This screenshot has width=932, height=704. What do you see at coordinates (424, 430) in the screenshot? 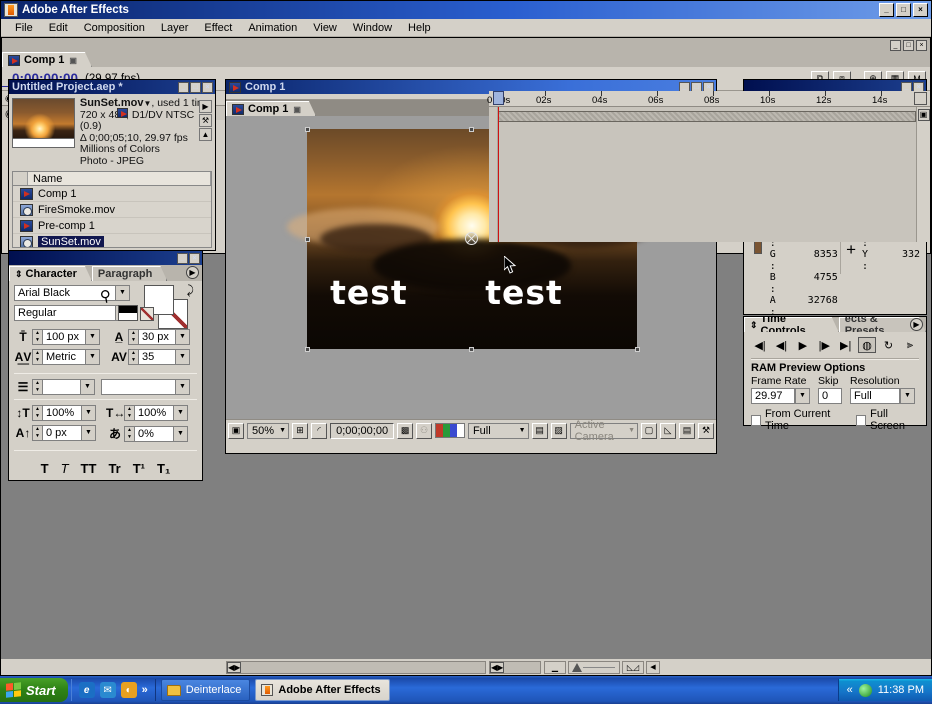
I see `show-snapshot-icon: ⚇` at bounding box center [424, 430].